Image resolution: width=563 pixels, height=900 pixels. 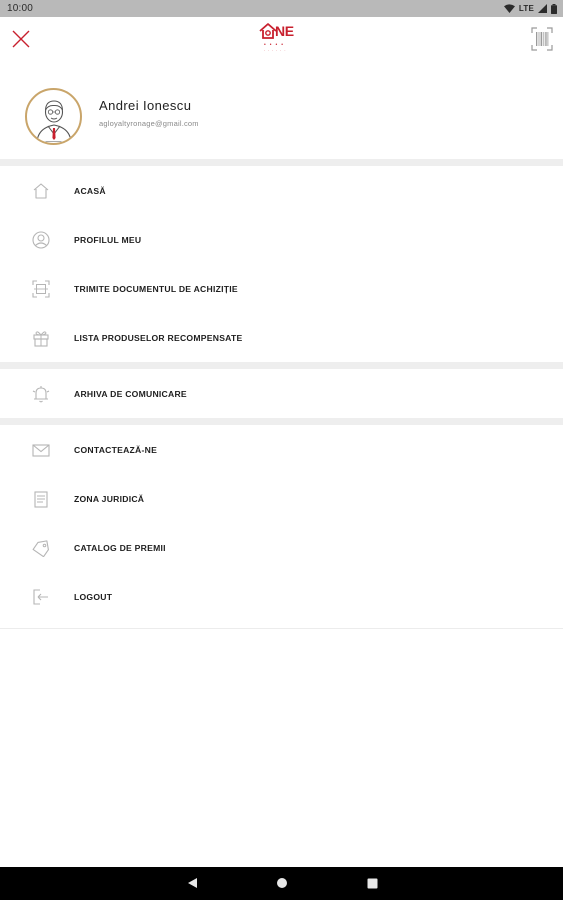 I want to click on home-icon, so click(x=41, y=191).